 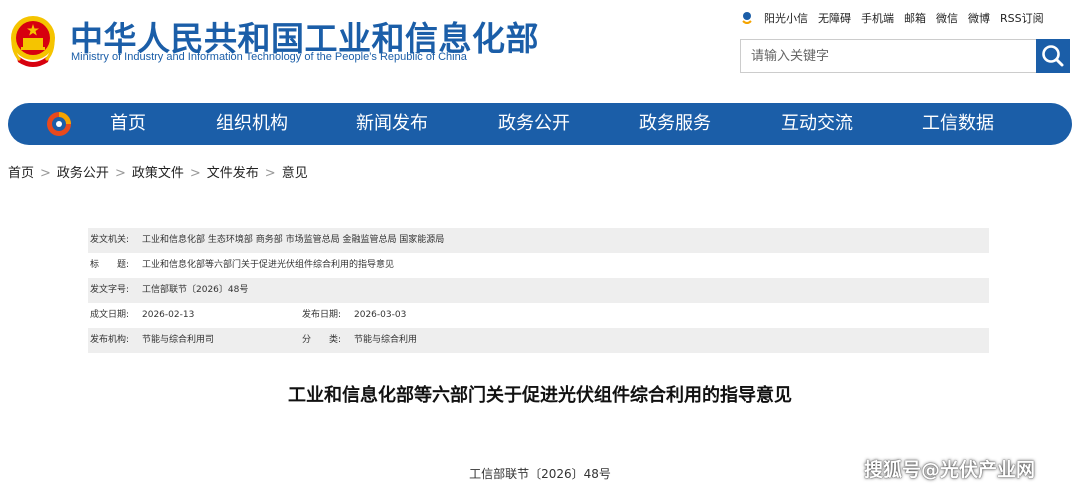 I want to click on toplink-wechat: 微信, so click(x=947, y=18).